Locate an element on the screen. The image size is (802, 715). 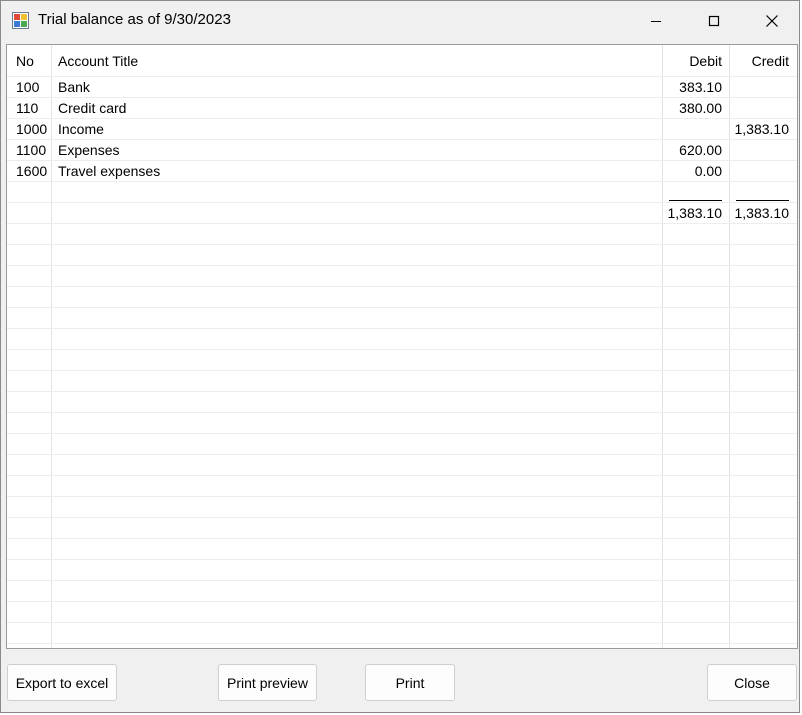
cell-account-title: Credit card is located at coordinates (92, 108).